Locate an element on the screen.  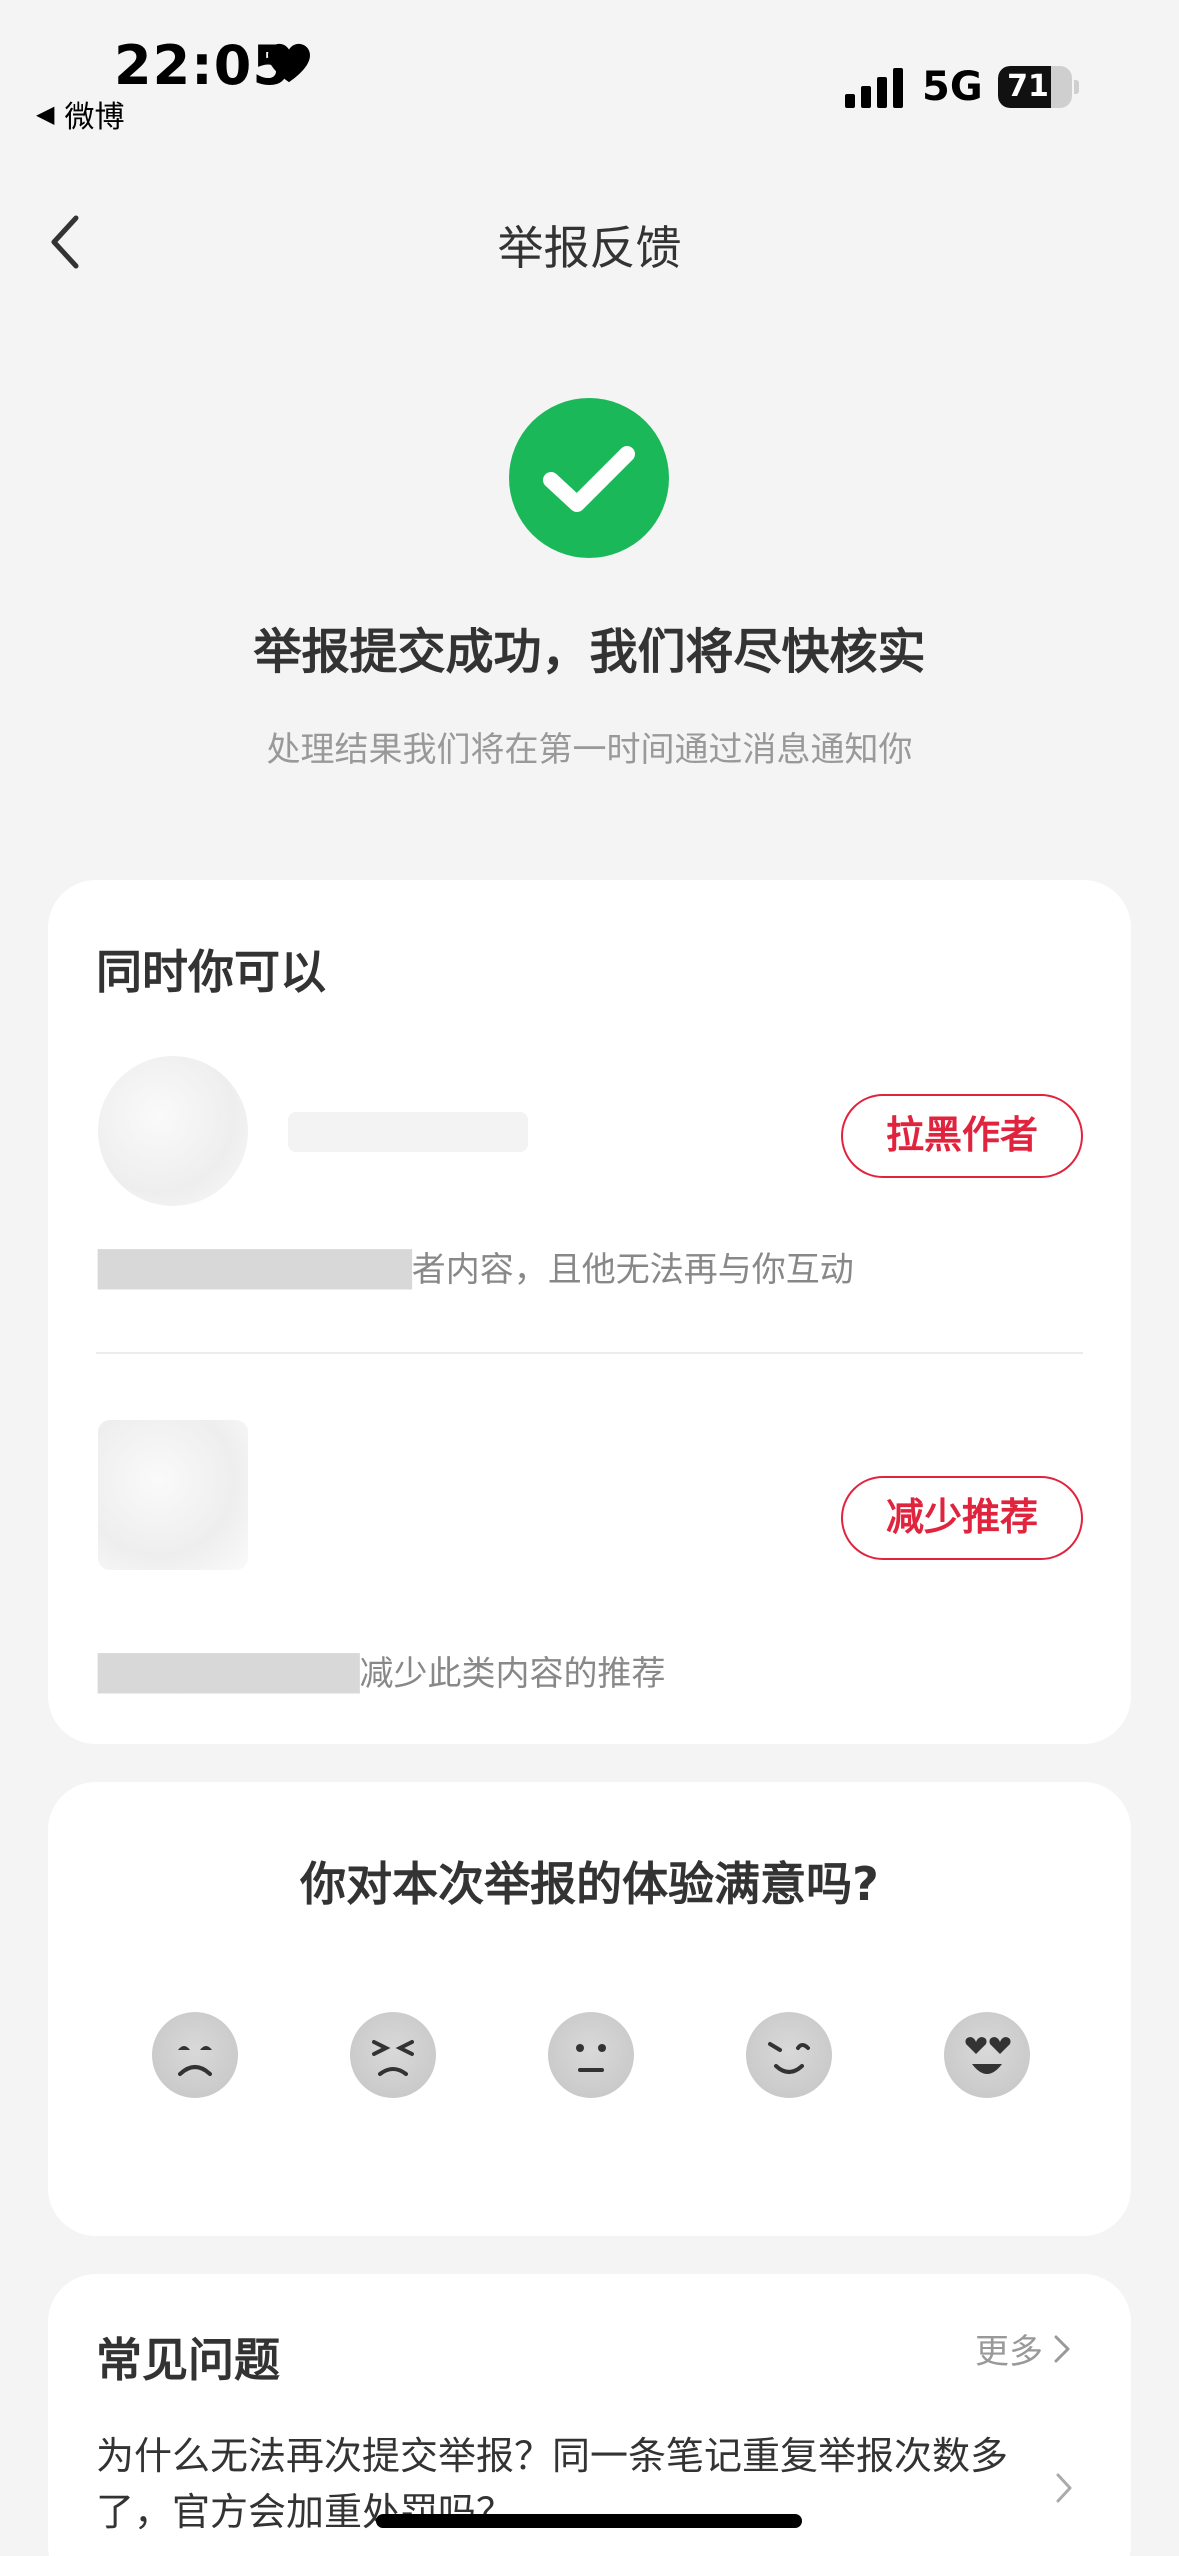
status-bar: 22:05 ◀ 微博 5G 71 is located at coordinates (589, 70).